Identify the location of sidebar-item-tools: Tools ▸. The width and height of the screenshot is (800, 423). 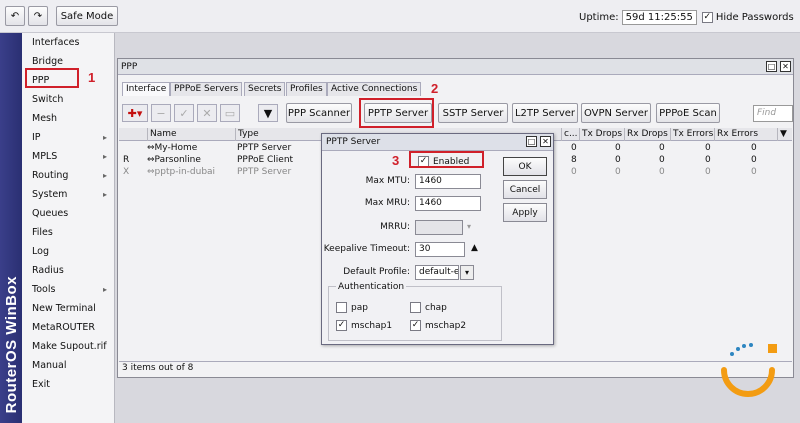
(68, 289).